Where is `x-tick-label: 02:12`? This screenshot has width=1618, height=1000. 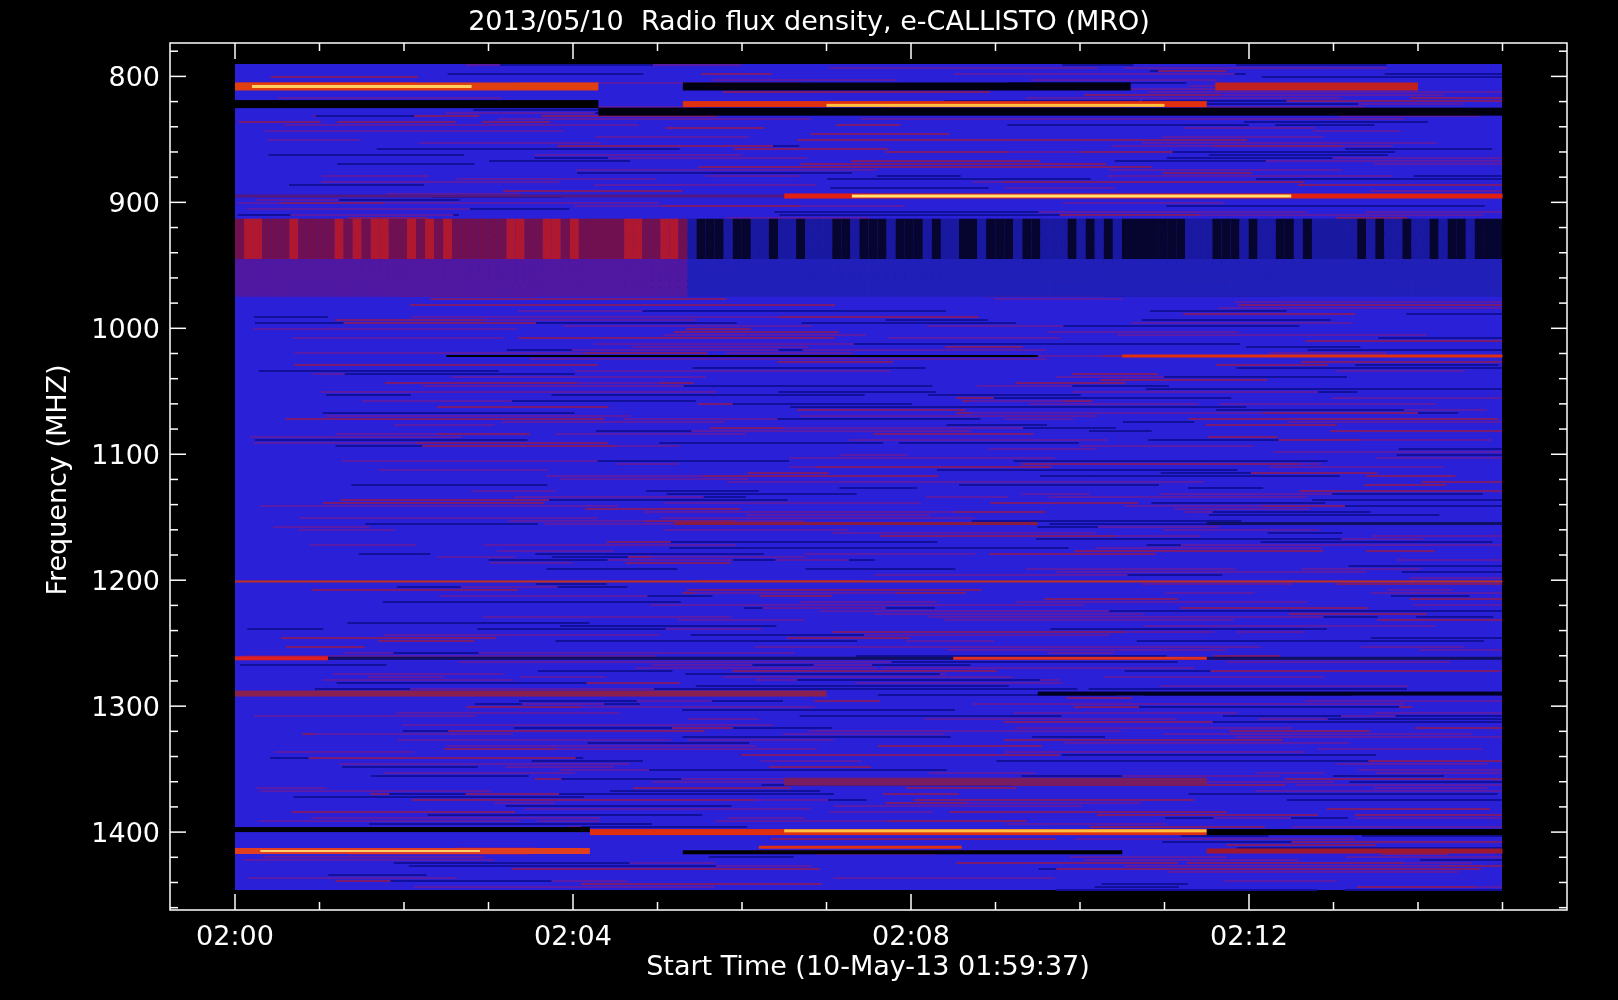 x-tick-label: 02:12 is located at coordinates (1249, 935).